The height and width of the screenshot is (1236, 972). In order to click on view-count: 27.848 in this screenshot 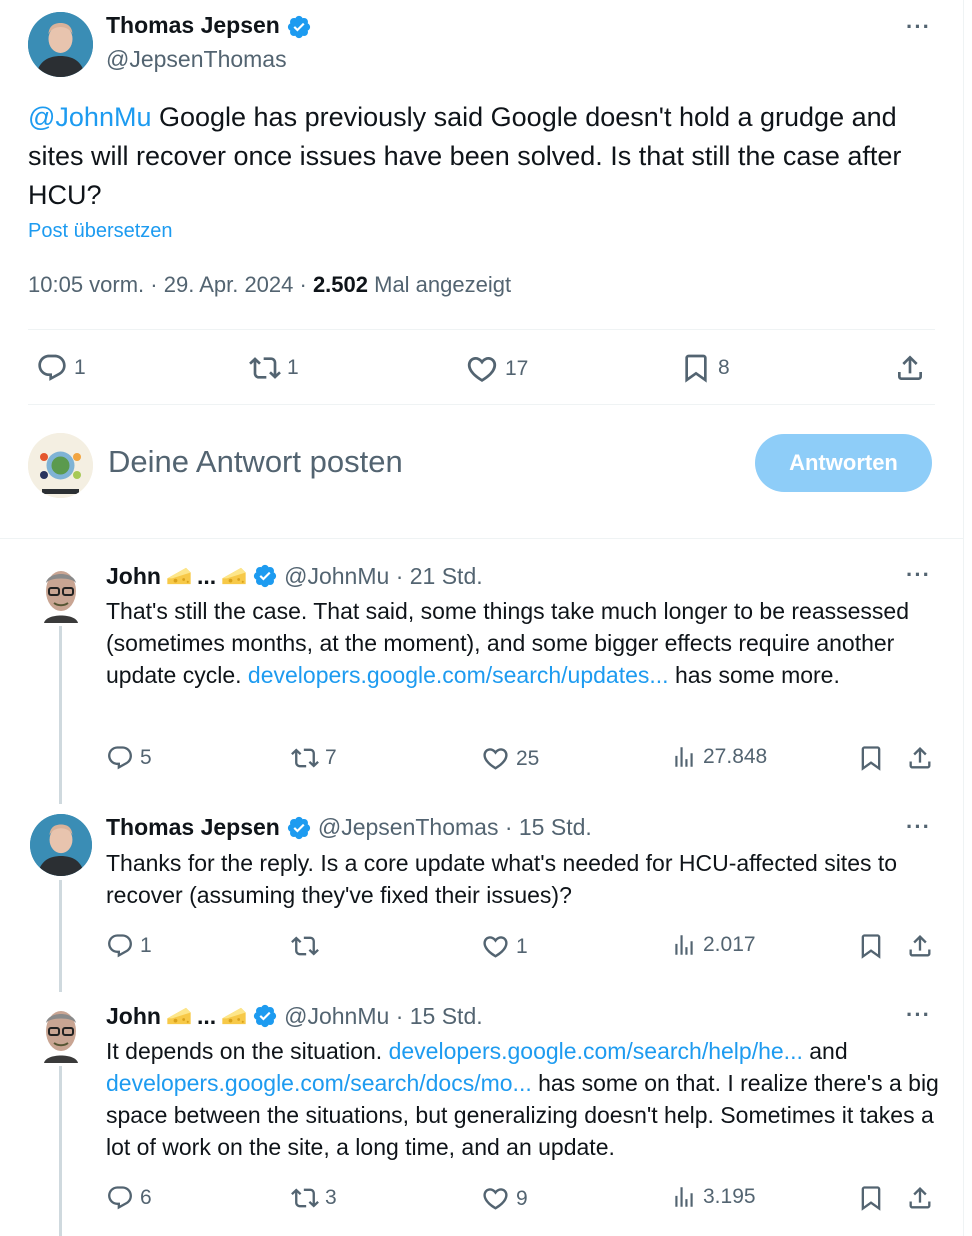, I will do `click(735, 756)`.